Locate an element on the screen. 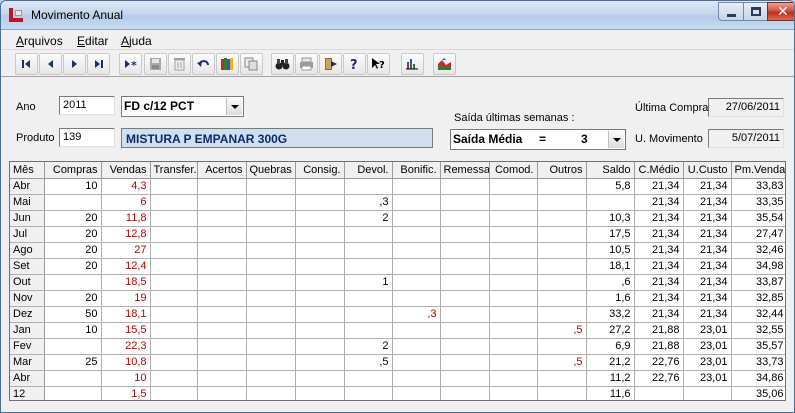 Image resolution: width=795 pixels, height=413 pixels. column-header-pm-venda: Pm.Venda is located at coordinates (758, 170).